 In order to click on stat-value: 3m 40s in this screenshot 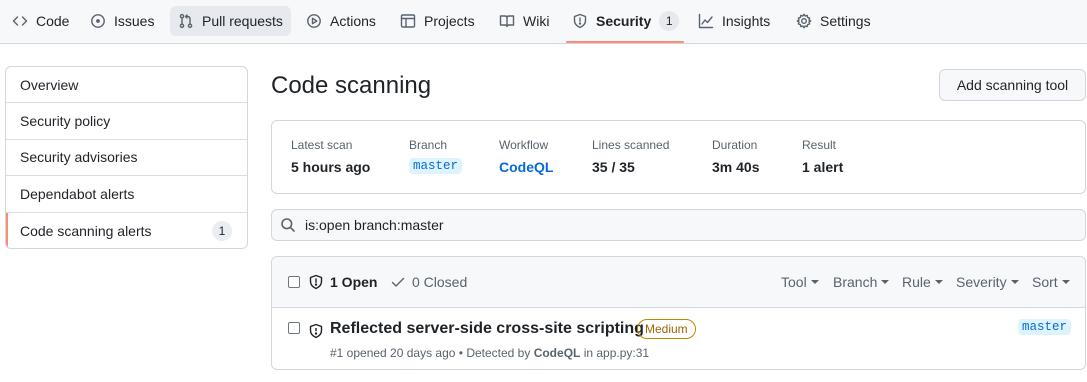, I will do `click(736, 167)`.